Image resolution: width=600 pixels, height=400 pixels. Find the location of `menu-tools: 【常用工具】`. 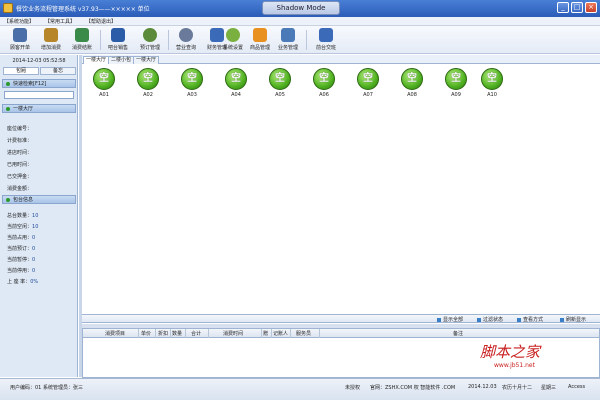

menu-tools: 【常用工具】 is located at coordinates (60, 21).